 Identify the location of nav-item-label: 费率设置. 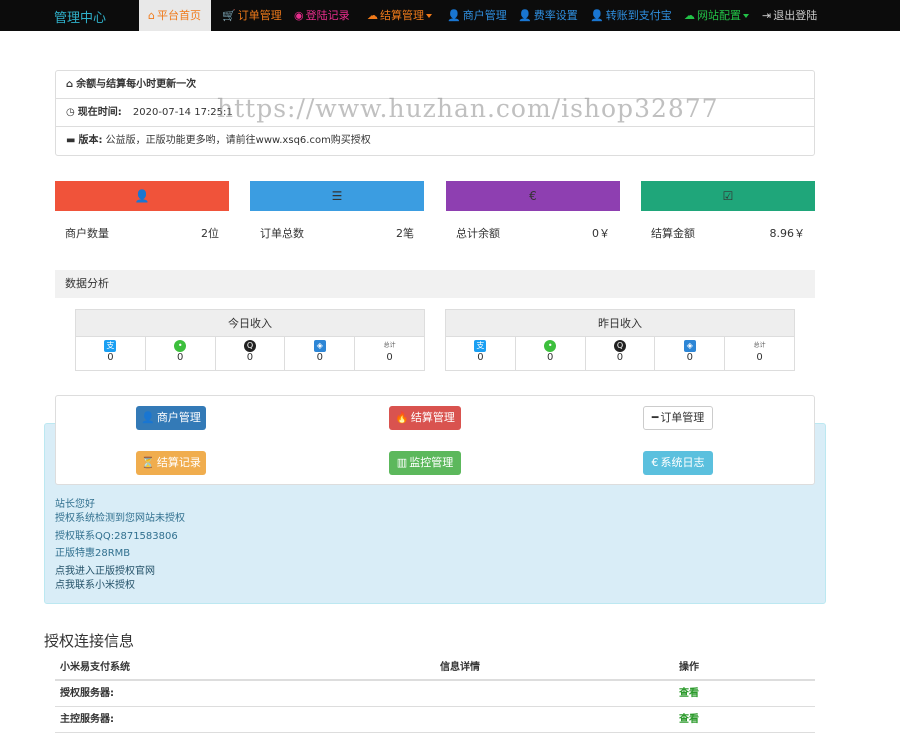
(555, 15).